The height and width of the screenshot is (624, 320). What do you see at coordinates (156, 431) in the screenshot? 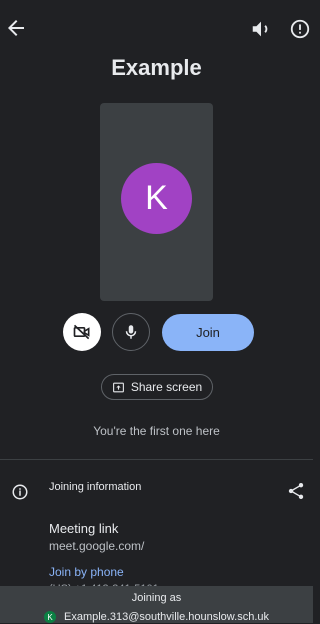
I see `first-one-status: You're the first one here` at bounding box center [156, 431].